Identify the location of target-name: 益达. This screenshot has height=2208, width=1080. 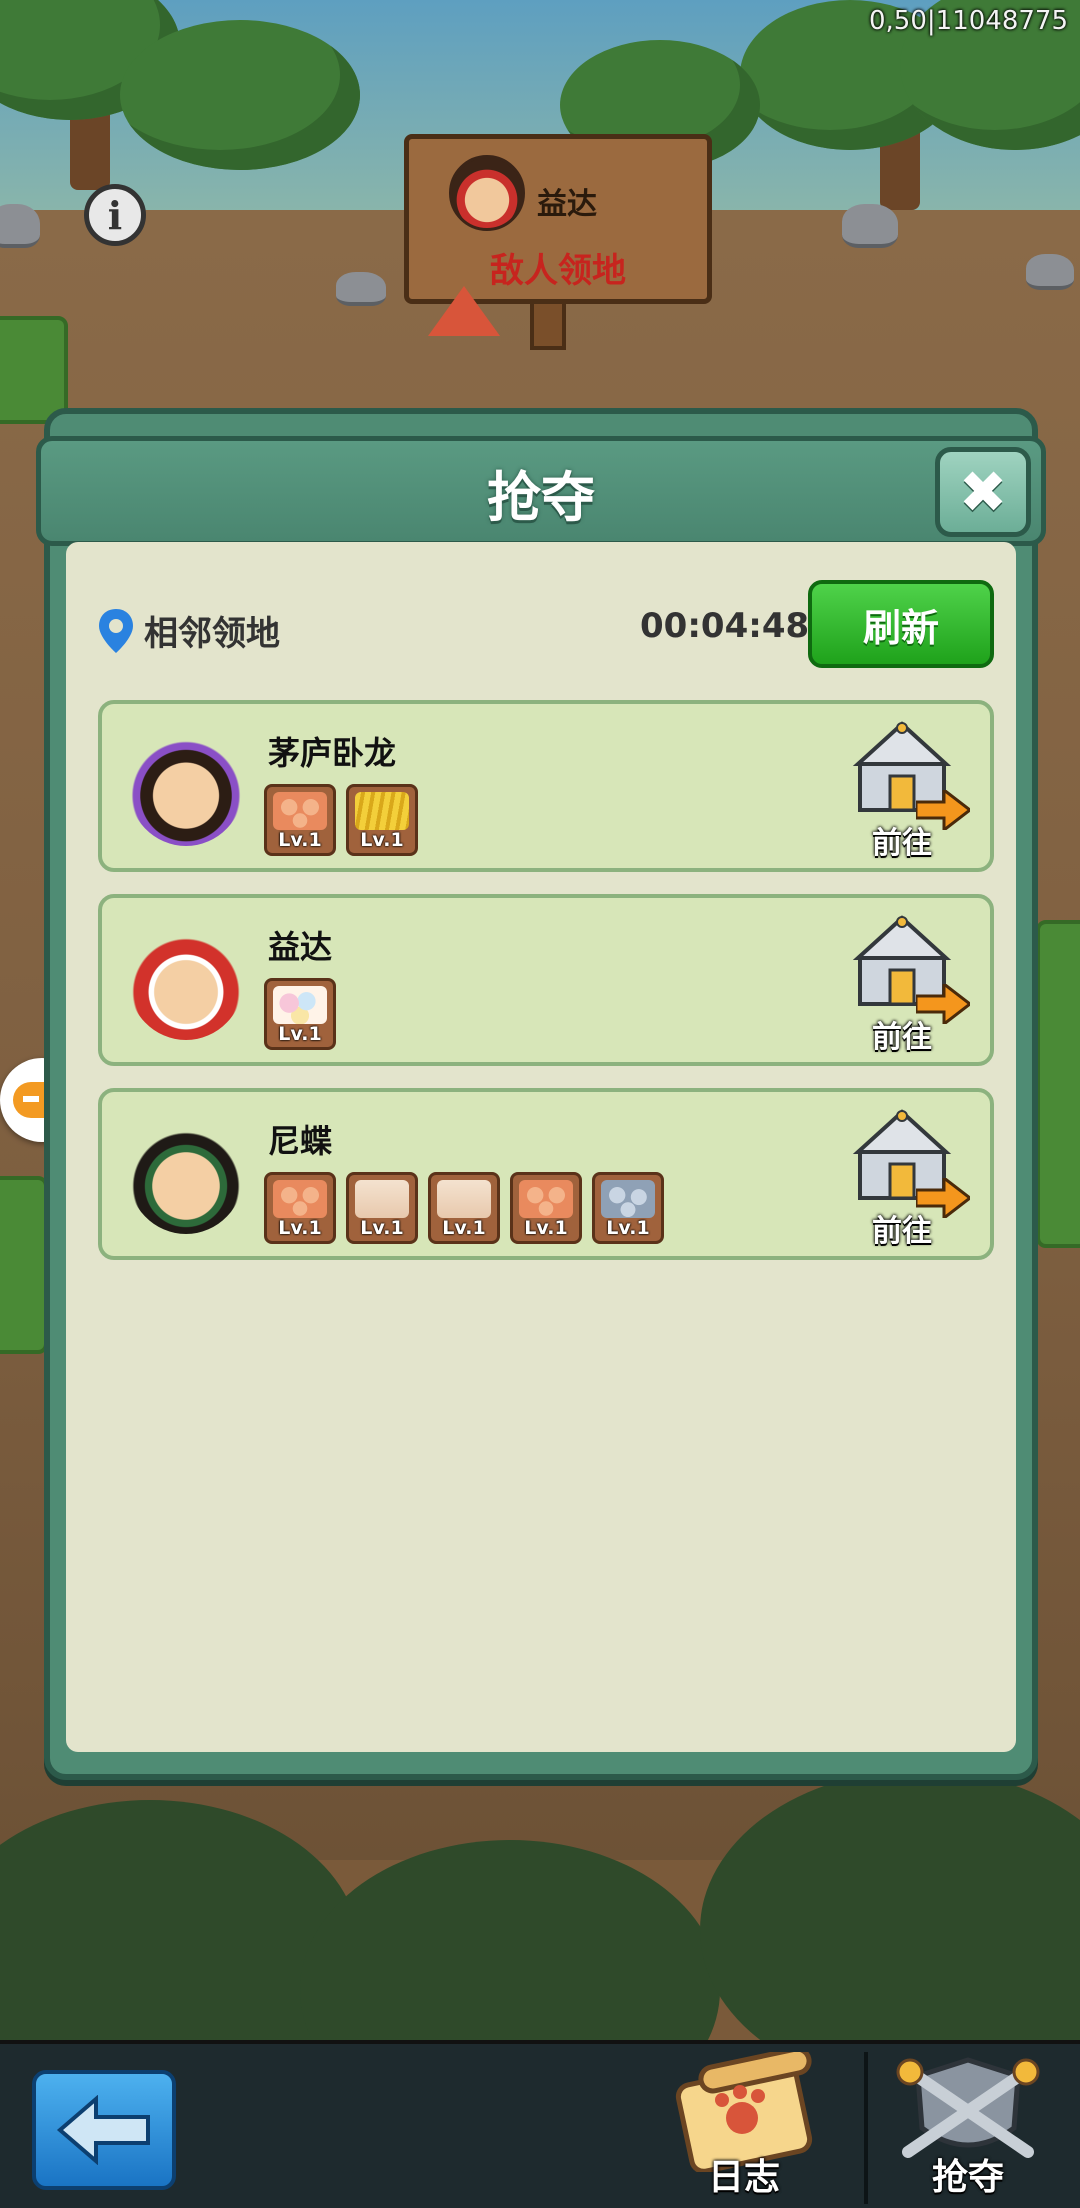
(300, 947).